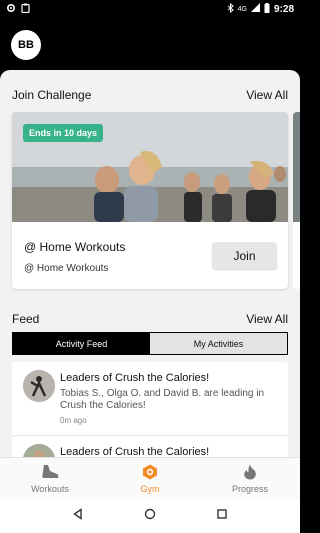 The width and height of the screenshot is (320, 533). I want to click on gym-icon, so click(150, 473).